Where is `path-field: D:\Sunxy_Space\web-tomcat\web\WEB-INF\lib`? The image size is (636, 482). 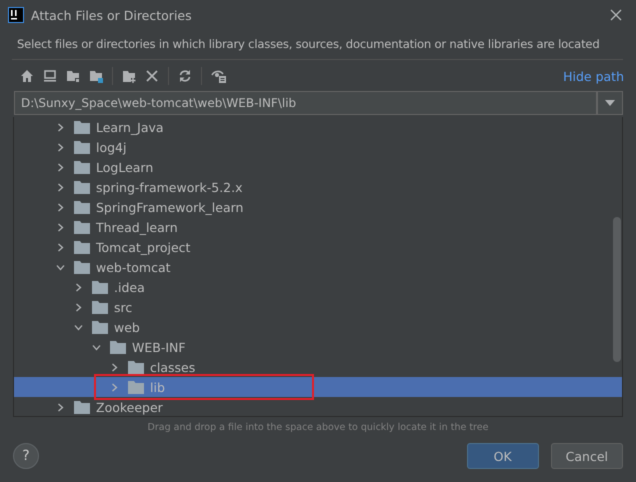
path-field: D:\Sunxy_Space\web-tomcat\web\WEB-INF\lib is located at coordinates (305, 103).